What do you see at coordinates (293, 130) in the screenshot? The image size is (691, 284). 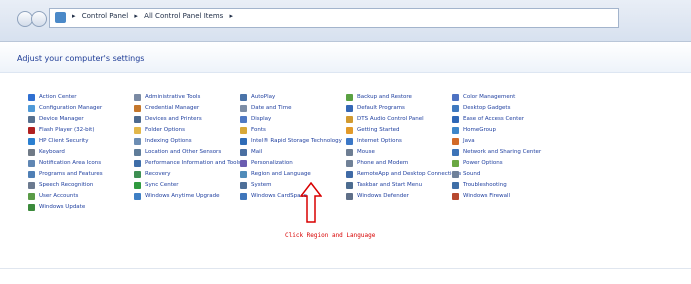 I see `control-panel-item: Fonts` at bounding box center [293, 130].